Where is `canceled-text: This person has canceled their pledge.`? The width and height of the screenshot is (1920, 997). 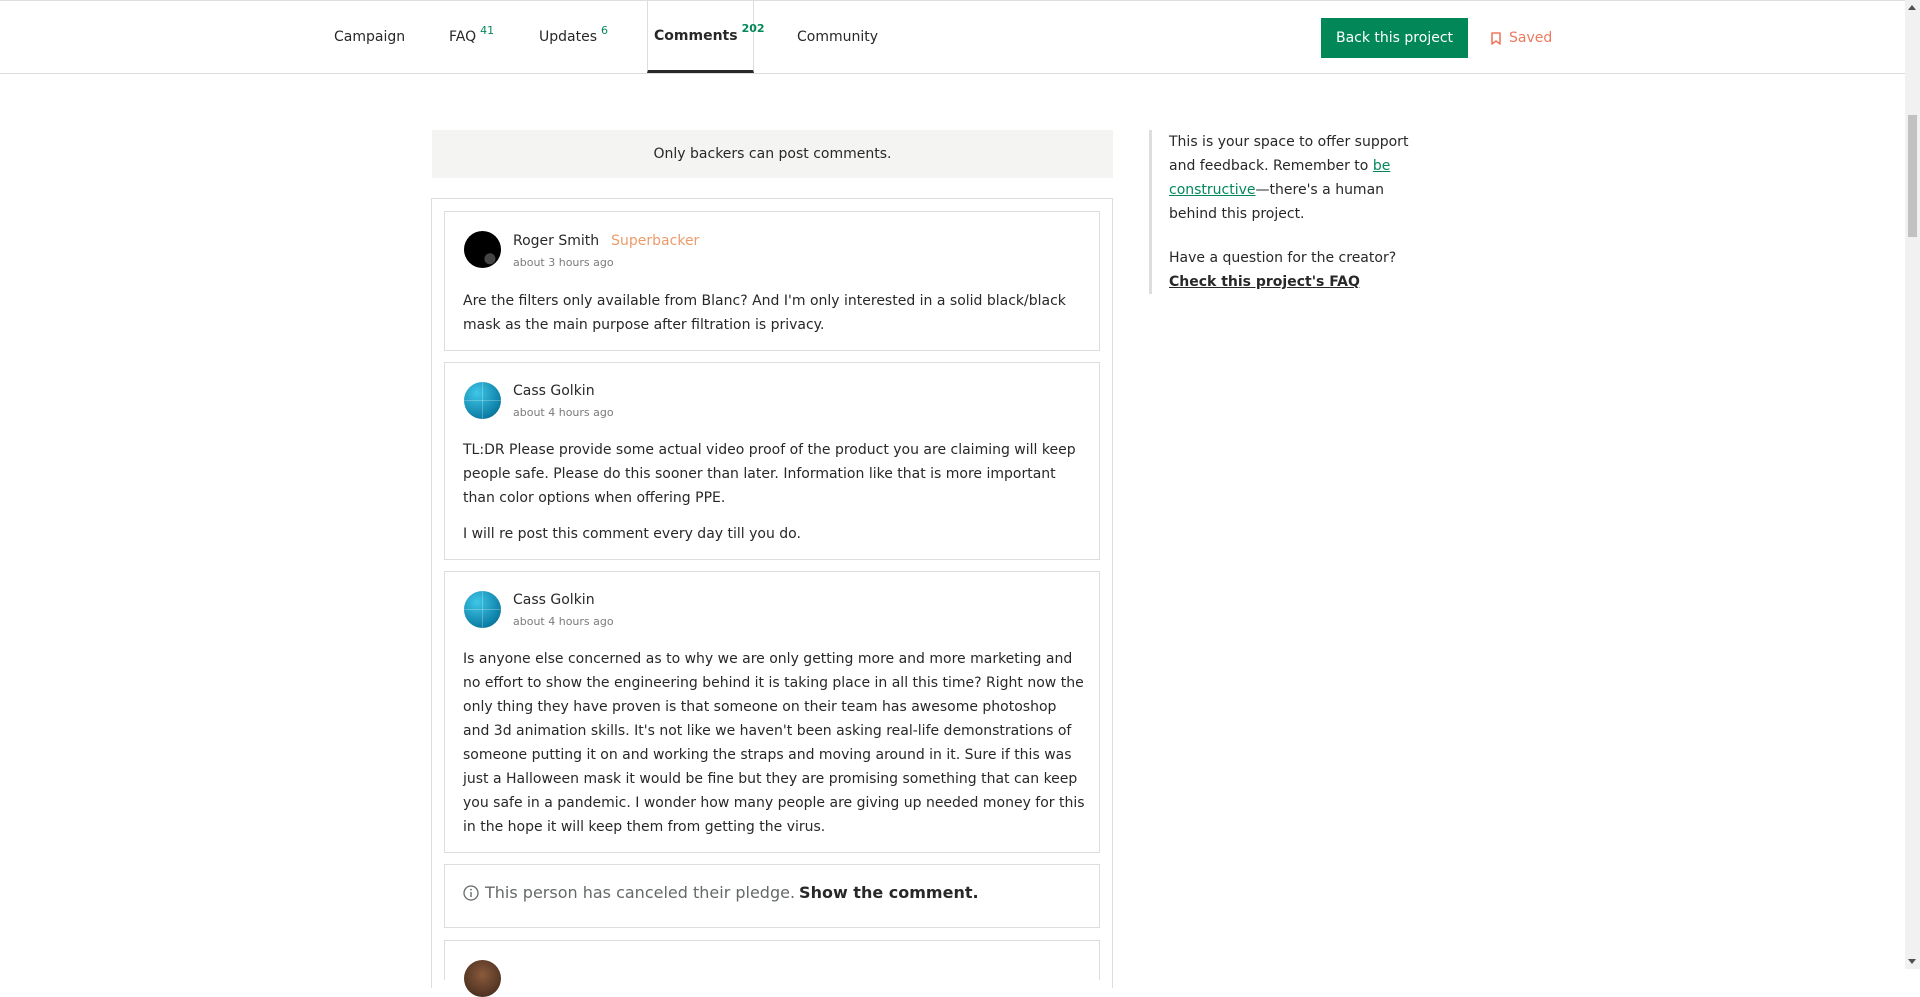
canceled-text: This person has canceled their pledge. is located at coordinates (640, 892).